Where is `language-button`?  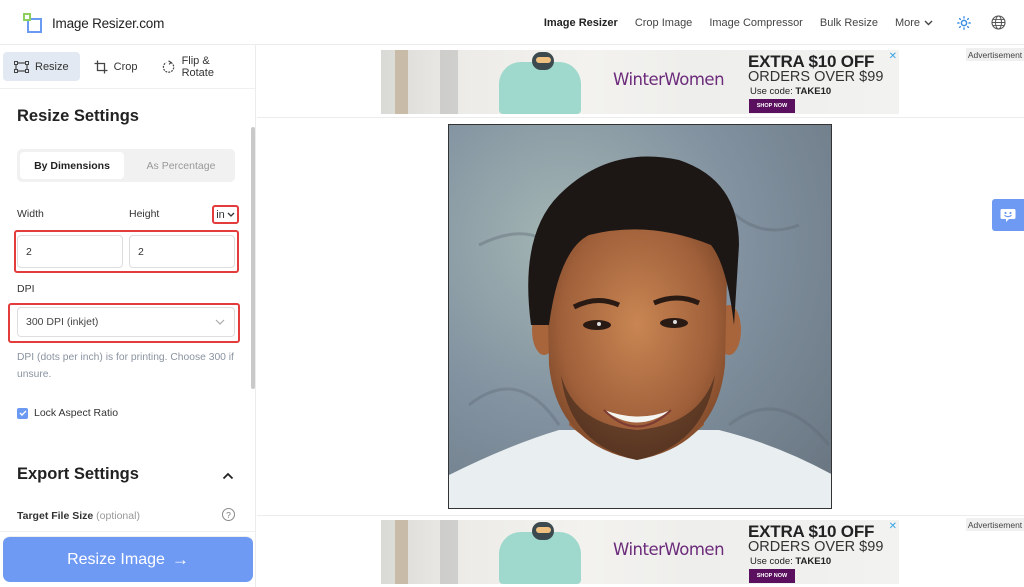
language-button is located at coordinates (998, 22).